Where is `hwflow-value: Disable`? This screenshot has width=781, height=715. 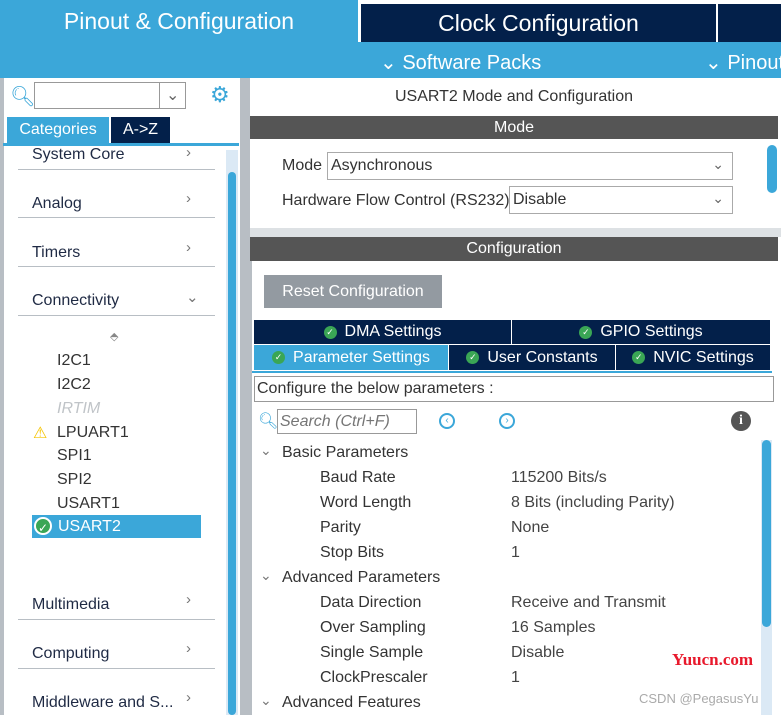
hwflow-value: Disable is located at coordinates (540, 199).